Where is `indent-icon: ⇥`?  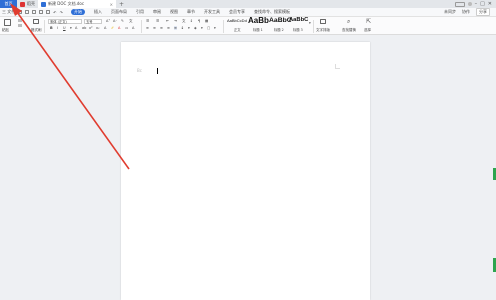
indent-icon: ⇥ is located at coordinates (175, 21).